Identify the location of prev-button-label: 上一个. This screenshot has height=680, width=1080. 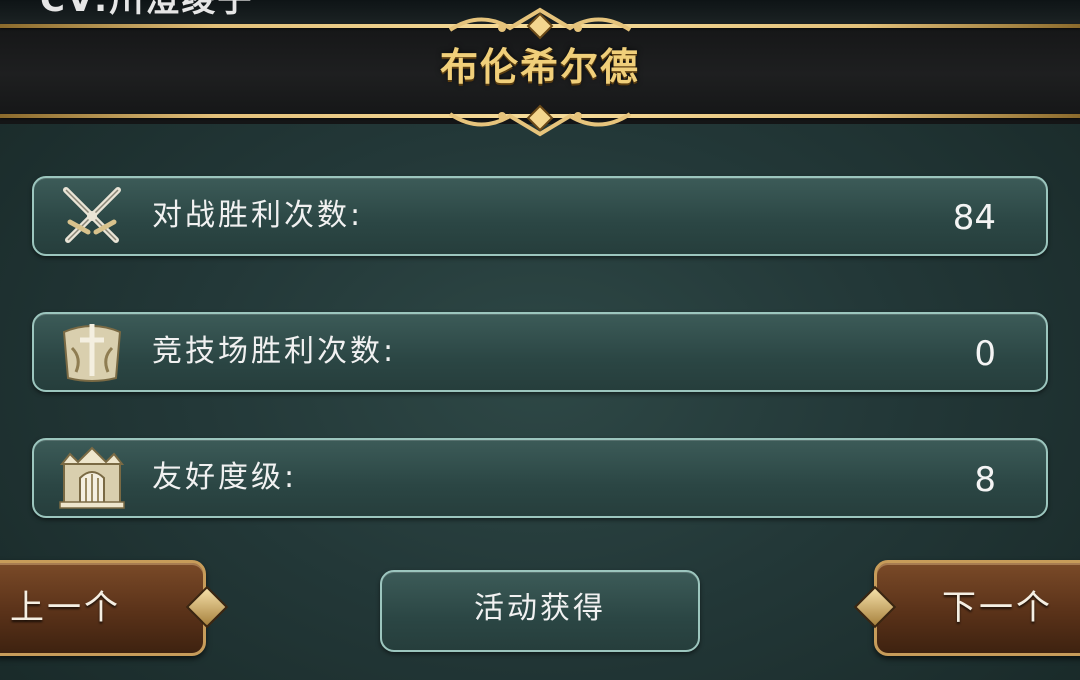
(65, 608).